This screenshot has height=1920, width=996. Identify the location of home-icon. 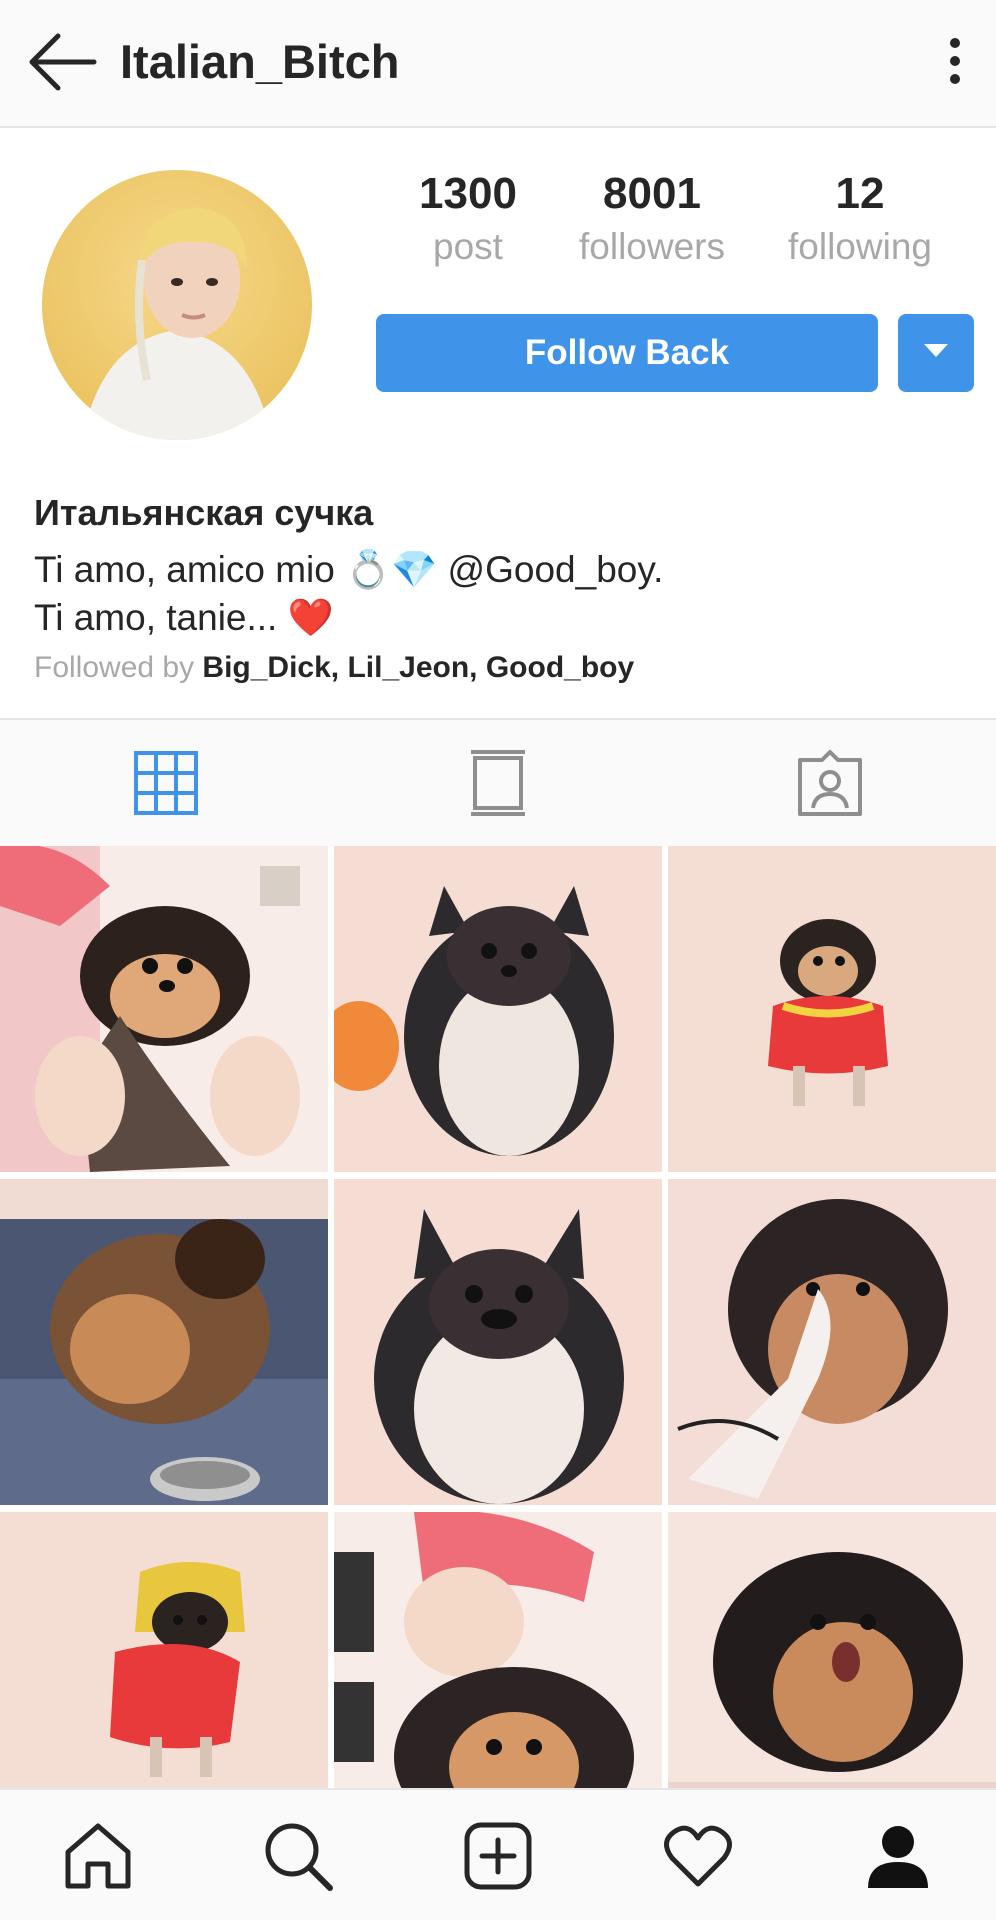
(98, 1856).